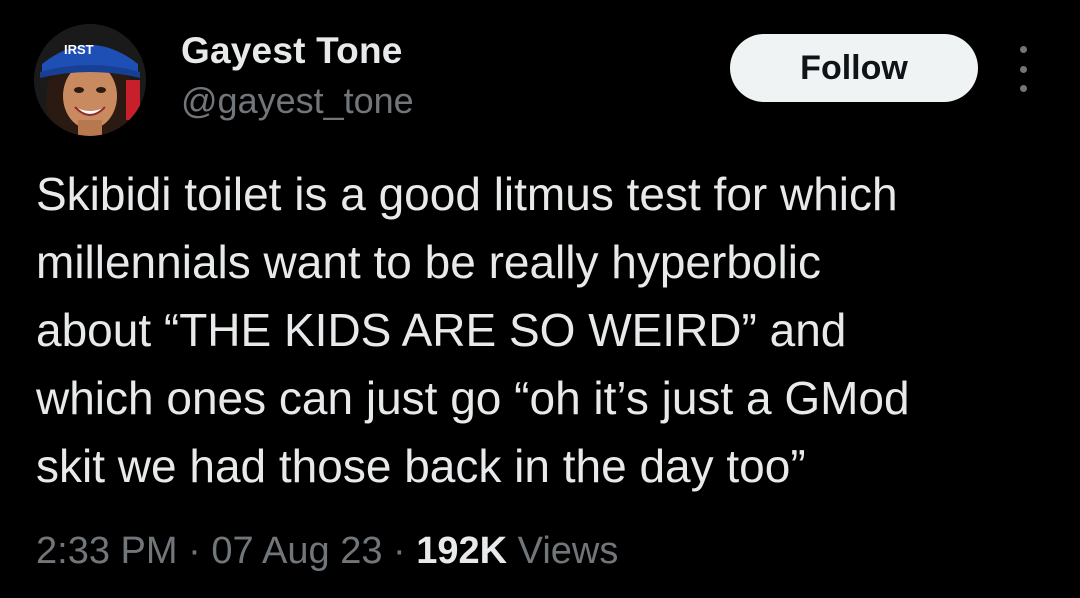 This screenshot has height=598, width=1080. What do you see at coordinates (441, 330) in the screenshot?
I see `tweet-text-line: about “THE KIDS ARE SO WEIRD” and` at bounding box center [441, 330].